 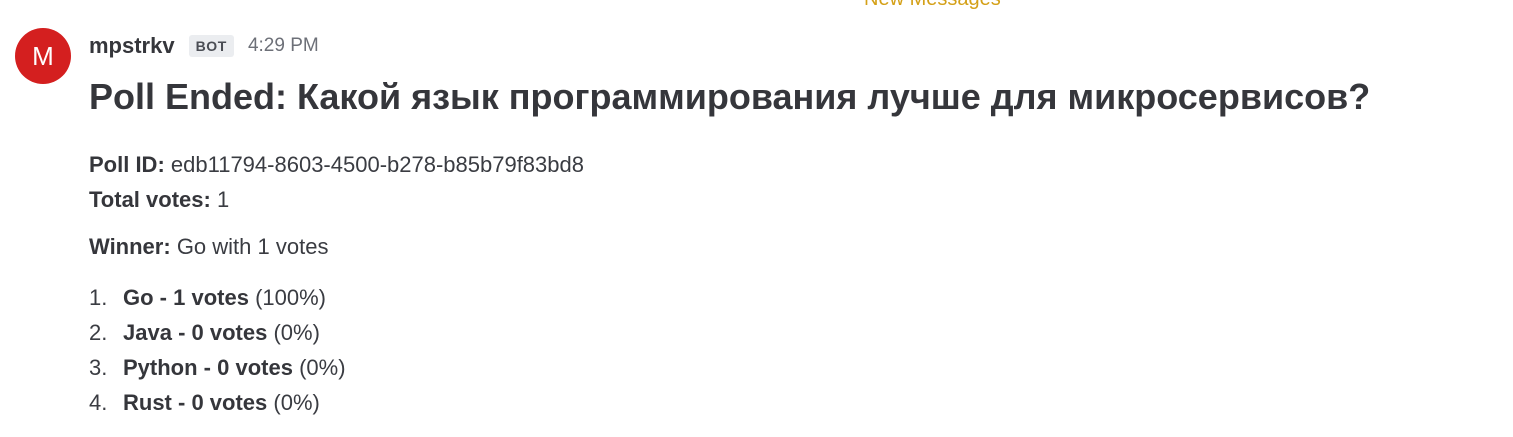 I want to click on result-number: 2., so click(x=98, y=332).